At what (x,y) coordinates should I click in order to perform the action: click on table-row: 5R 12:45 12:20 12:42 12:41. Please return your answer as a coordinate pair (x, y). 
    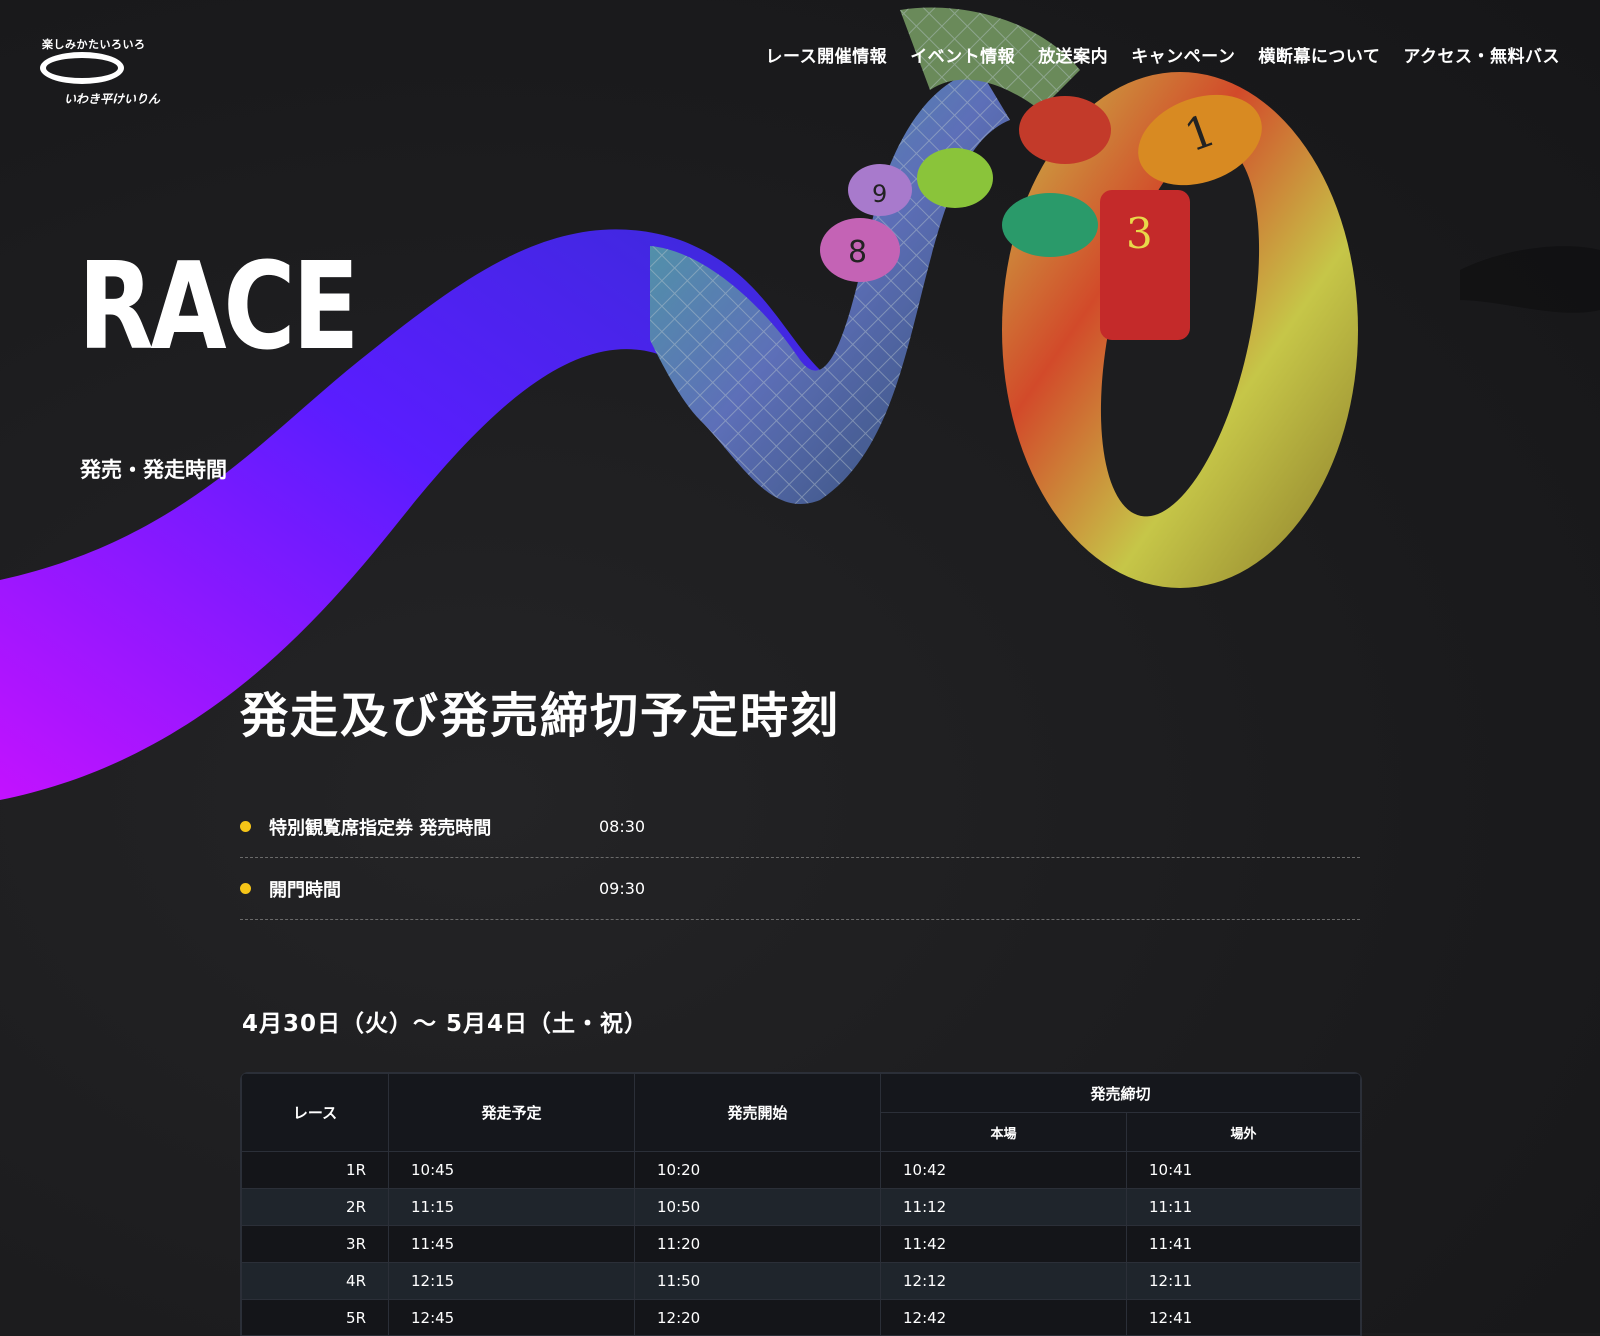
    Looking at the image, I should click on (801, 1318).